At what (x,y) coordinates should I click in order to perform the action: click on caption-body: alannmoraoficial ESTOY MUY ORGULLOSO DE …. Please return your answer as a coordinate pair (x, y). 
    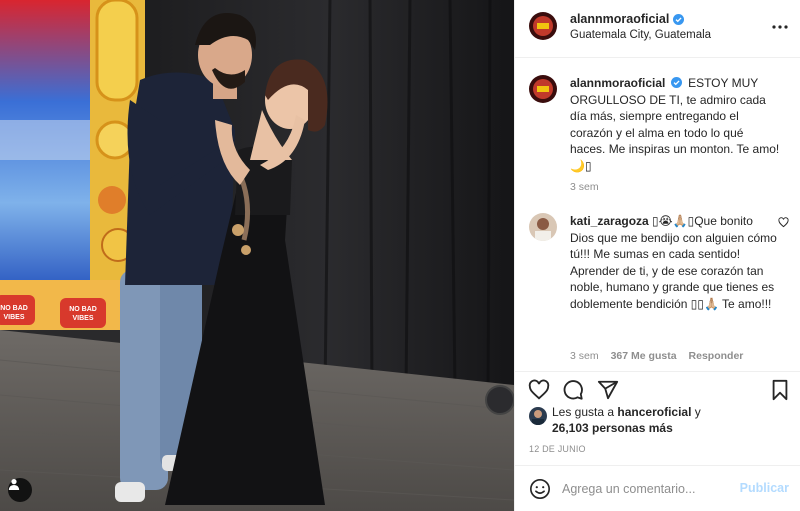
    Looking at the image, I should click on (675, 124).